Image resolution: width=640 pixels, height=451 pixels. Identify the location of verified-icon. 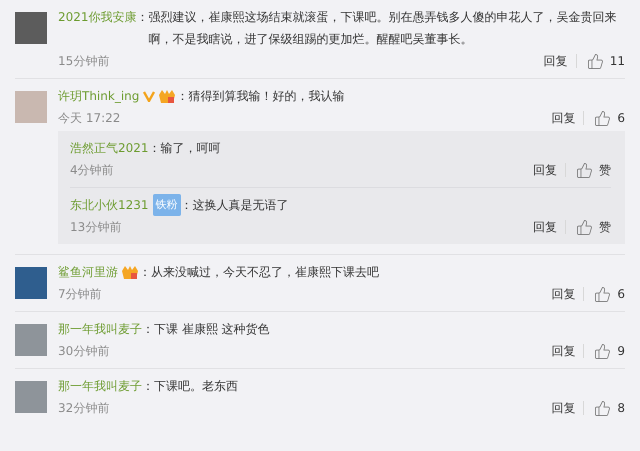
(149, 96).